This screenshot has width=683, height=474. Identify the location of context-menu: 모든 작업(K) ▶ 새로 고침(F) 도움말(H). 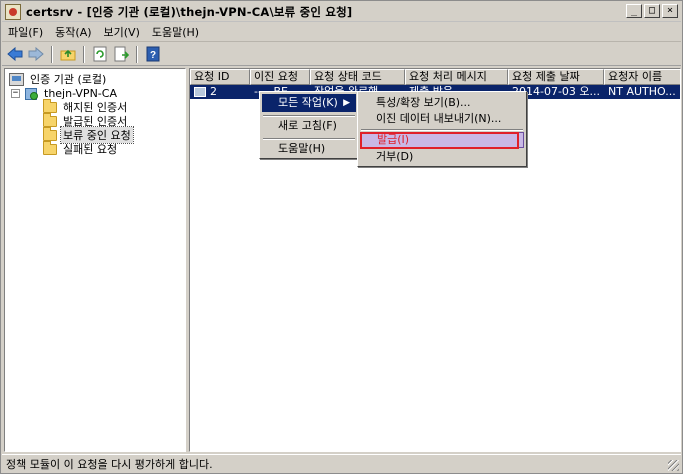
(309, 125).